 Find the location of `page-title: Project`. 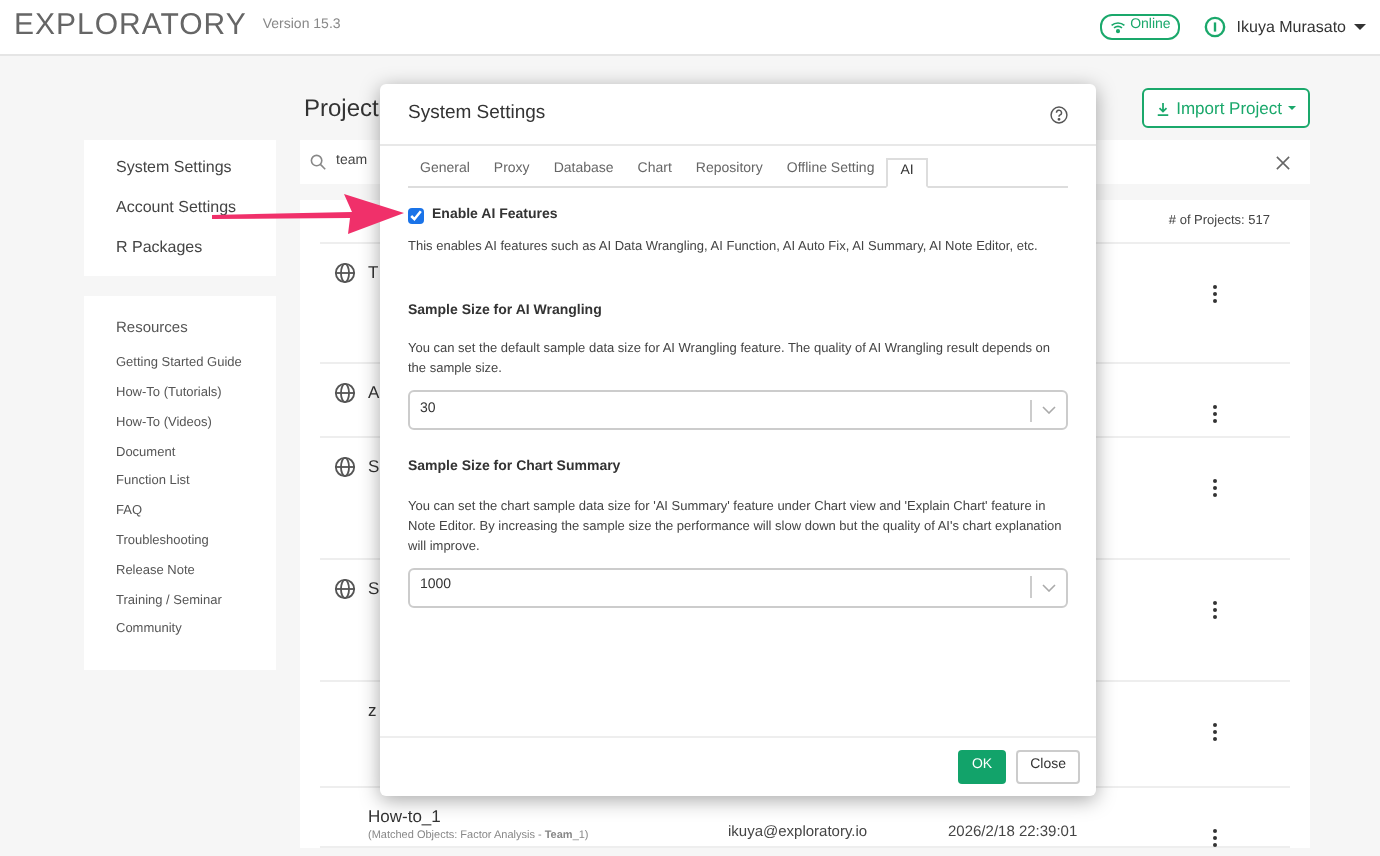

page-title: Project is located at coordinates (341, 109).